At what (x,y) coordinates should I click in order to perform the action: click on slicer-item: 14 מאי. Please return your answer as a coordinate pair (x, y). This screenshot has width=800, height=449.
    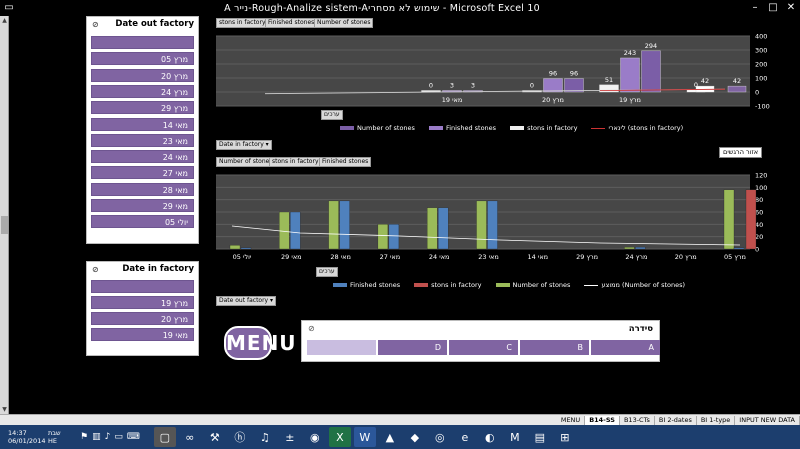
    Looking at the image, I should click on (142, 124).